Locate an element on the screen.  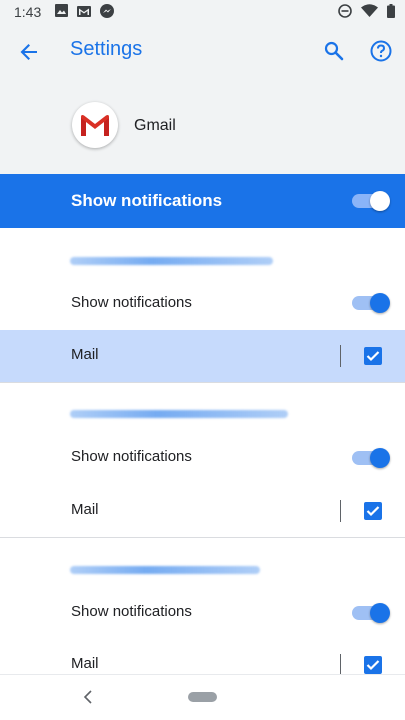
account-1-notifications-toggle is located at coordinates (371, 303).